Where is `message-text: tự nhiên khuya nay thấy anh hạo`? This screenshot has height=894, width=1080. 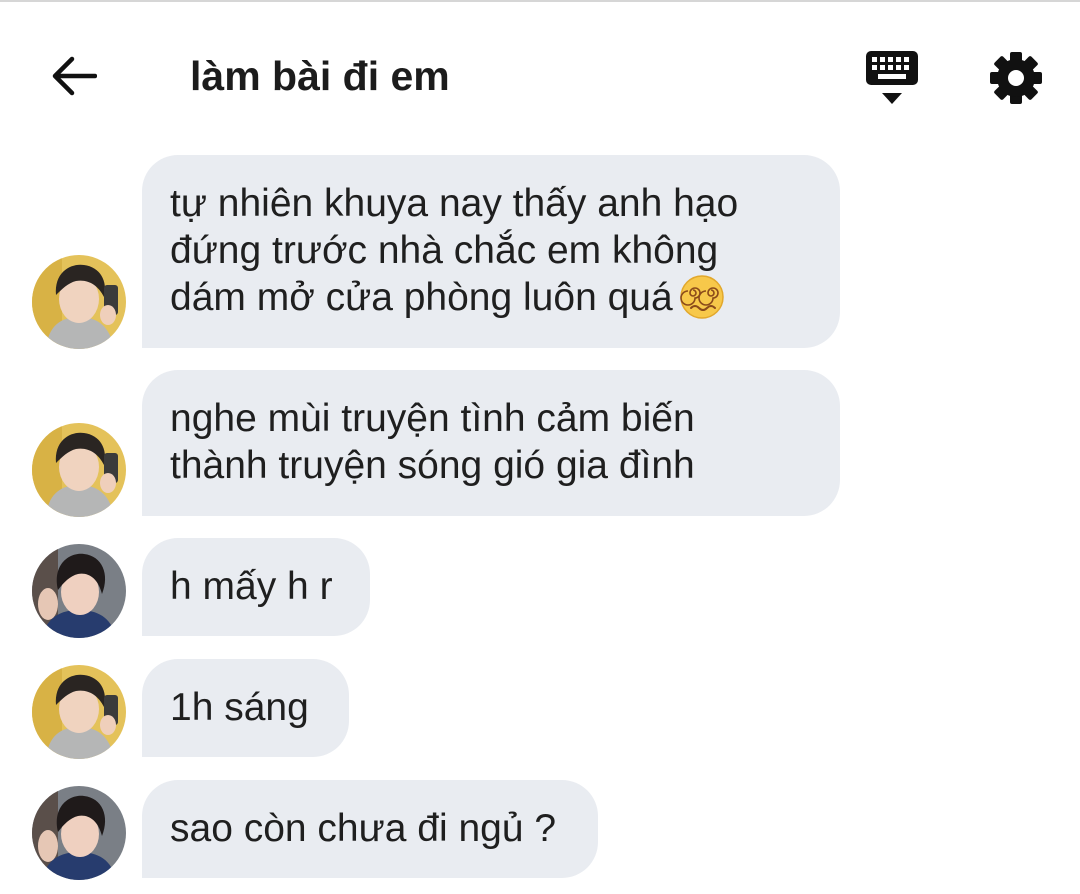
message-text: tự nhiên khuya nay thấy anh hạo is located at coordinates (454, 203).